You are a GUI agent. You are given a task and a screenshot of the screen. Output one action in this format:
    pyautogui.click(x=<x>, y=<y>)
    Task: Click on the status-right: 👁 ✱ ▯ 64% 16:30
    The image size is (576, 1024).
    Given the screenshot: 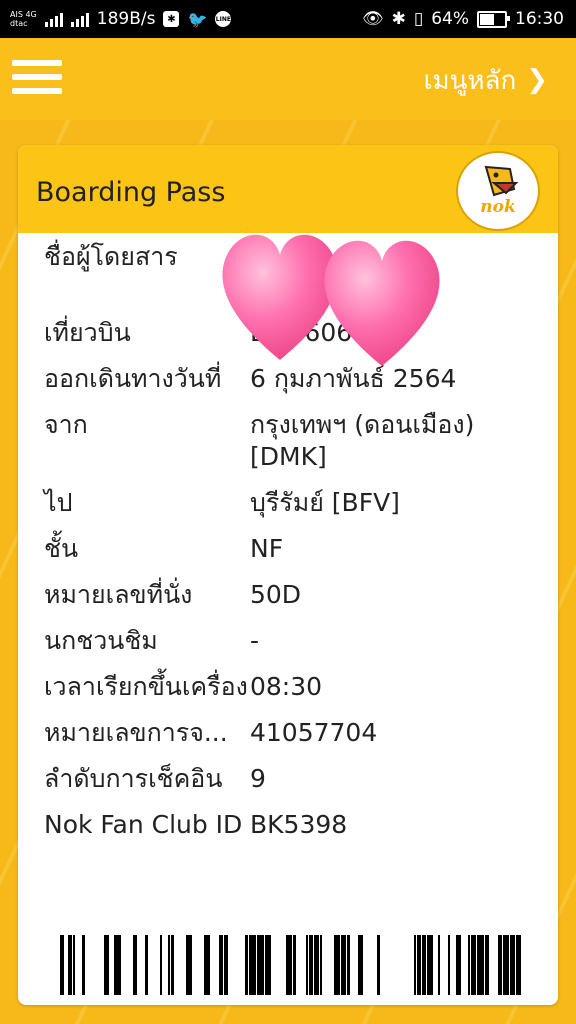 What is the action you would take?
    pyautogui.click(x=463, y=19)
    